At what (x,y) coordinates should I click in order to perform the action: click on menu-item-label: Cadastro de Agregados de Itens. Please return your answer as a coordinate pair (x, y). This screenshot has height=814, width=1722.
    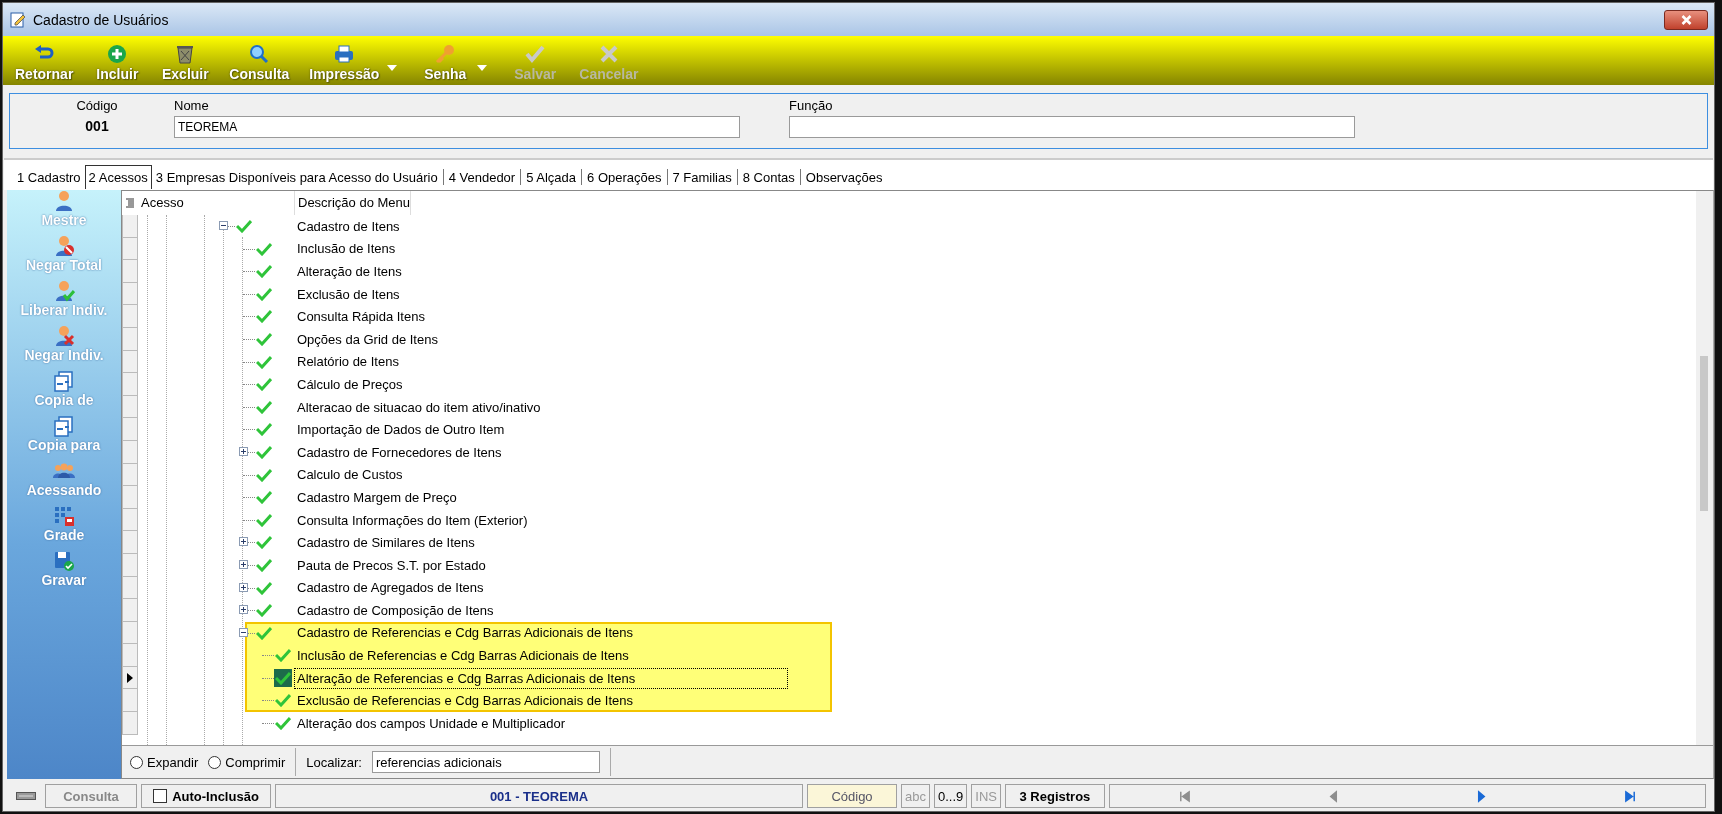
    Looking at the image, I should click on (390, 588).